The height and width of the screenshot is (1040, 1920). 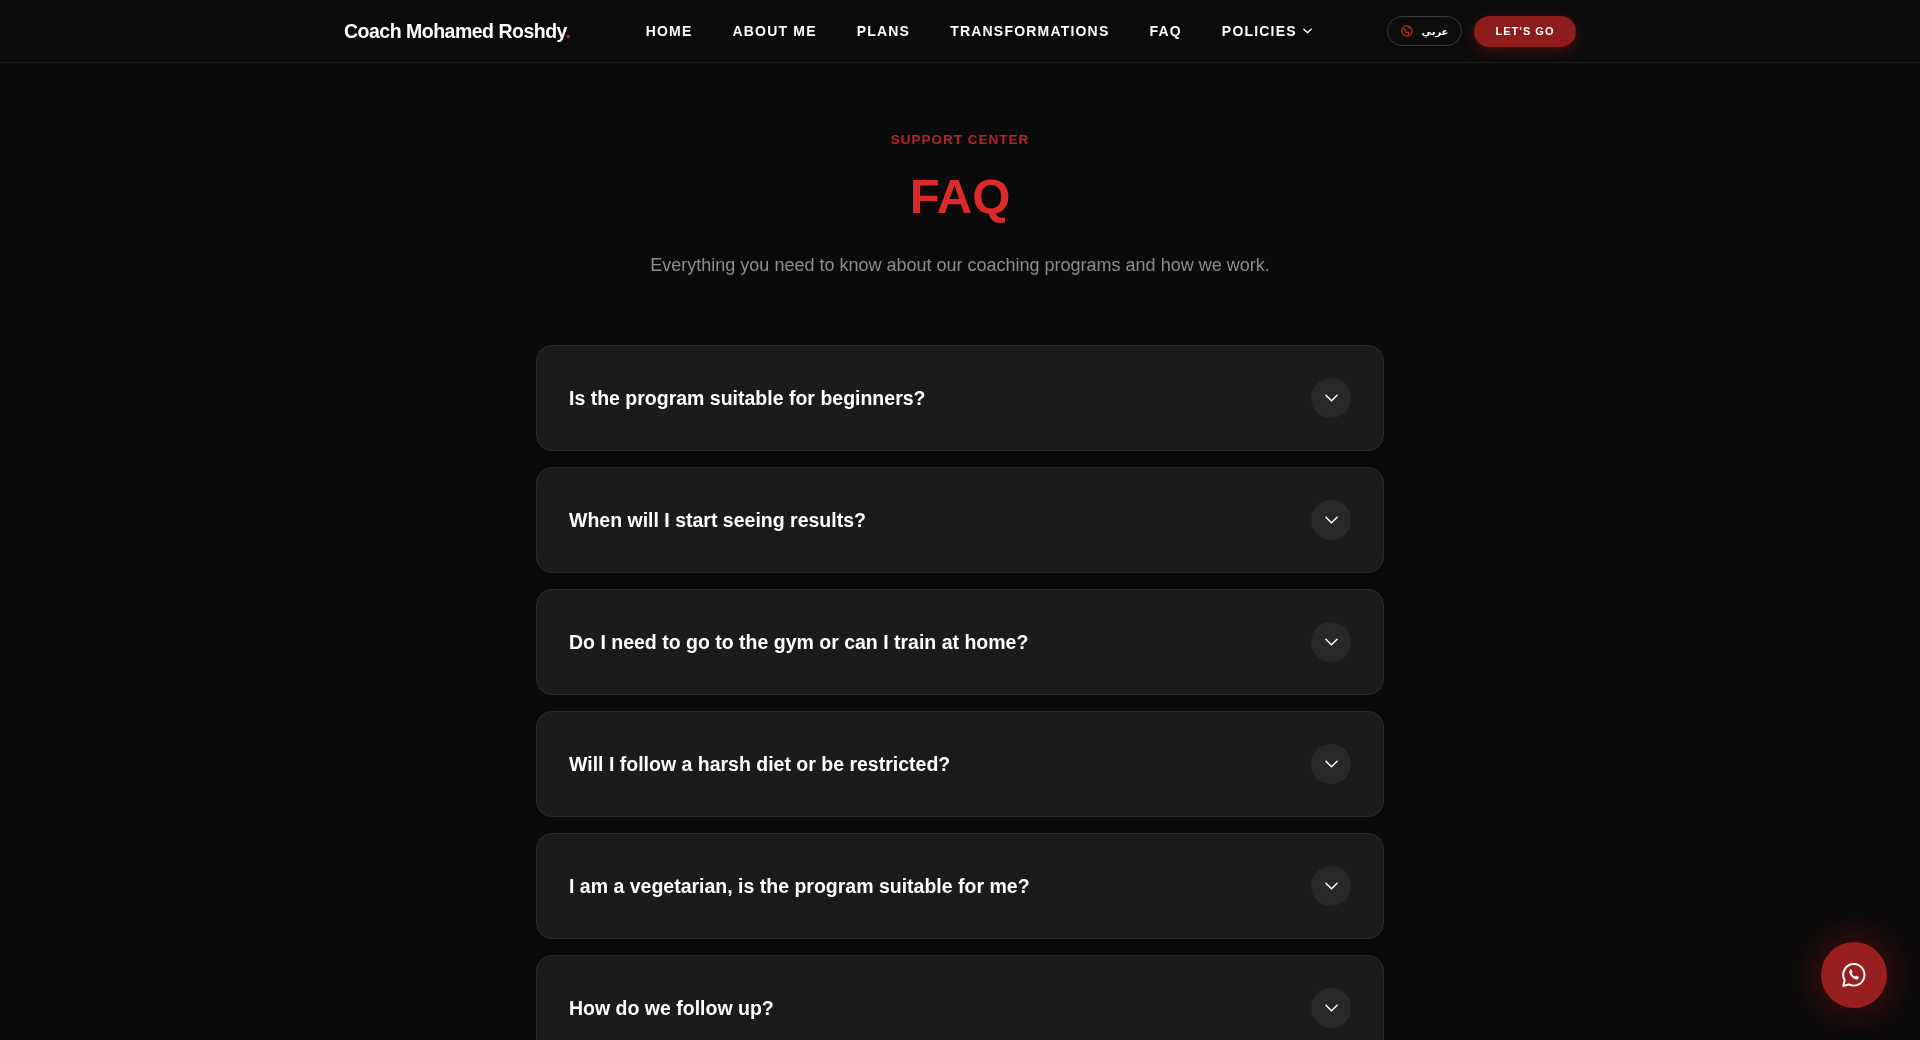 I want to click on caret-down-icon, so click(x=1307, y=31).